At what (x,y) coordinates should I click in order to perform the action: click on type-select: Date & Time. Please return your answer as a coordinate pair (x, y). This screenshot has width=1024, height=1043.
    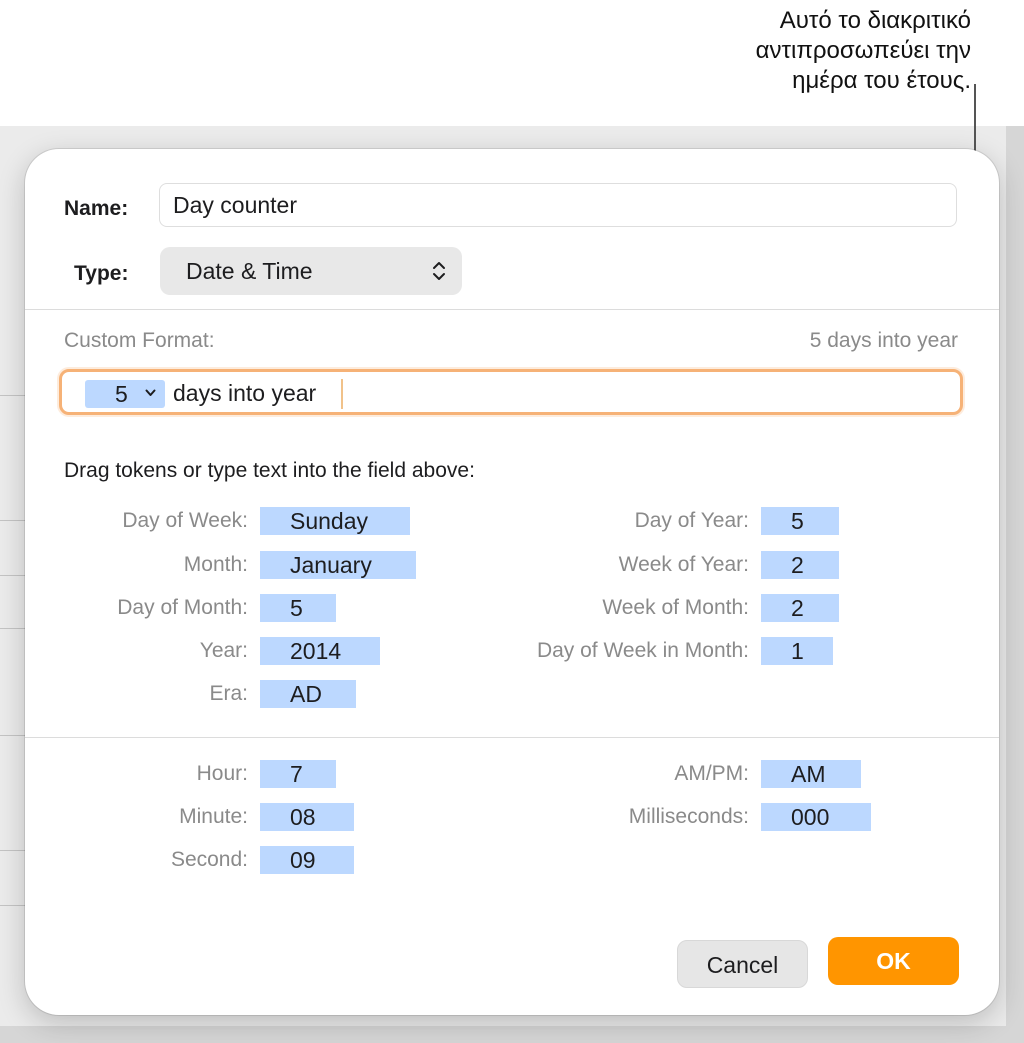
    Looking at the image, I should click on (311, 271).